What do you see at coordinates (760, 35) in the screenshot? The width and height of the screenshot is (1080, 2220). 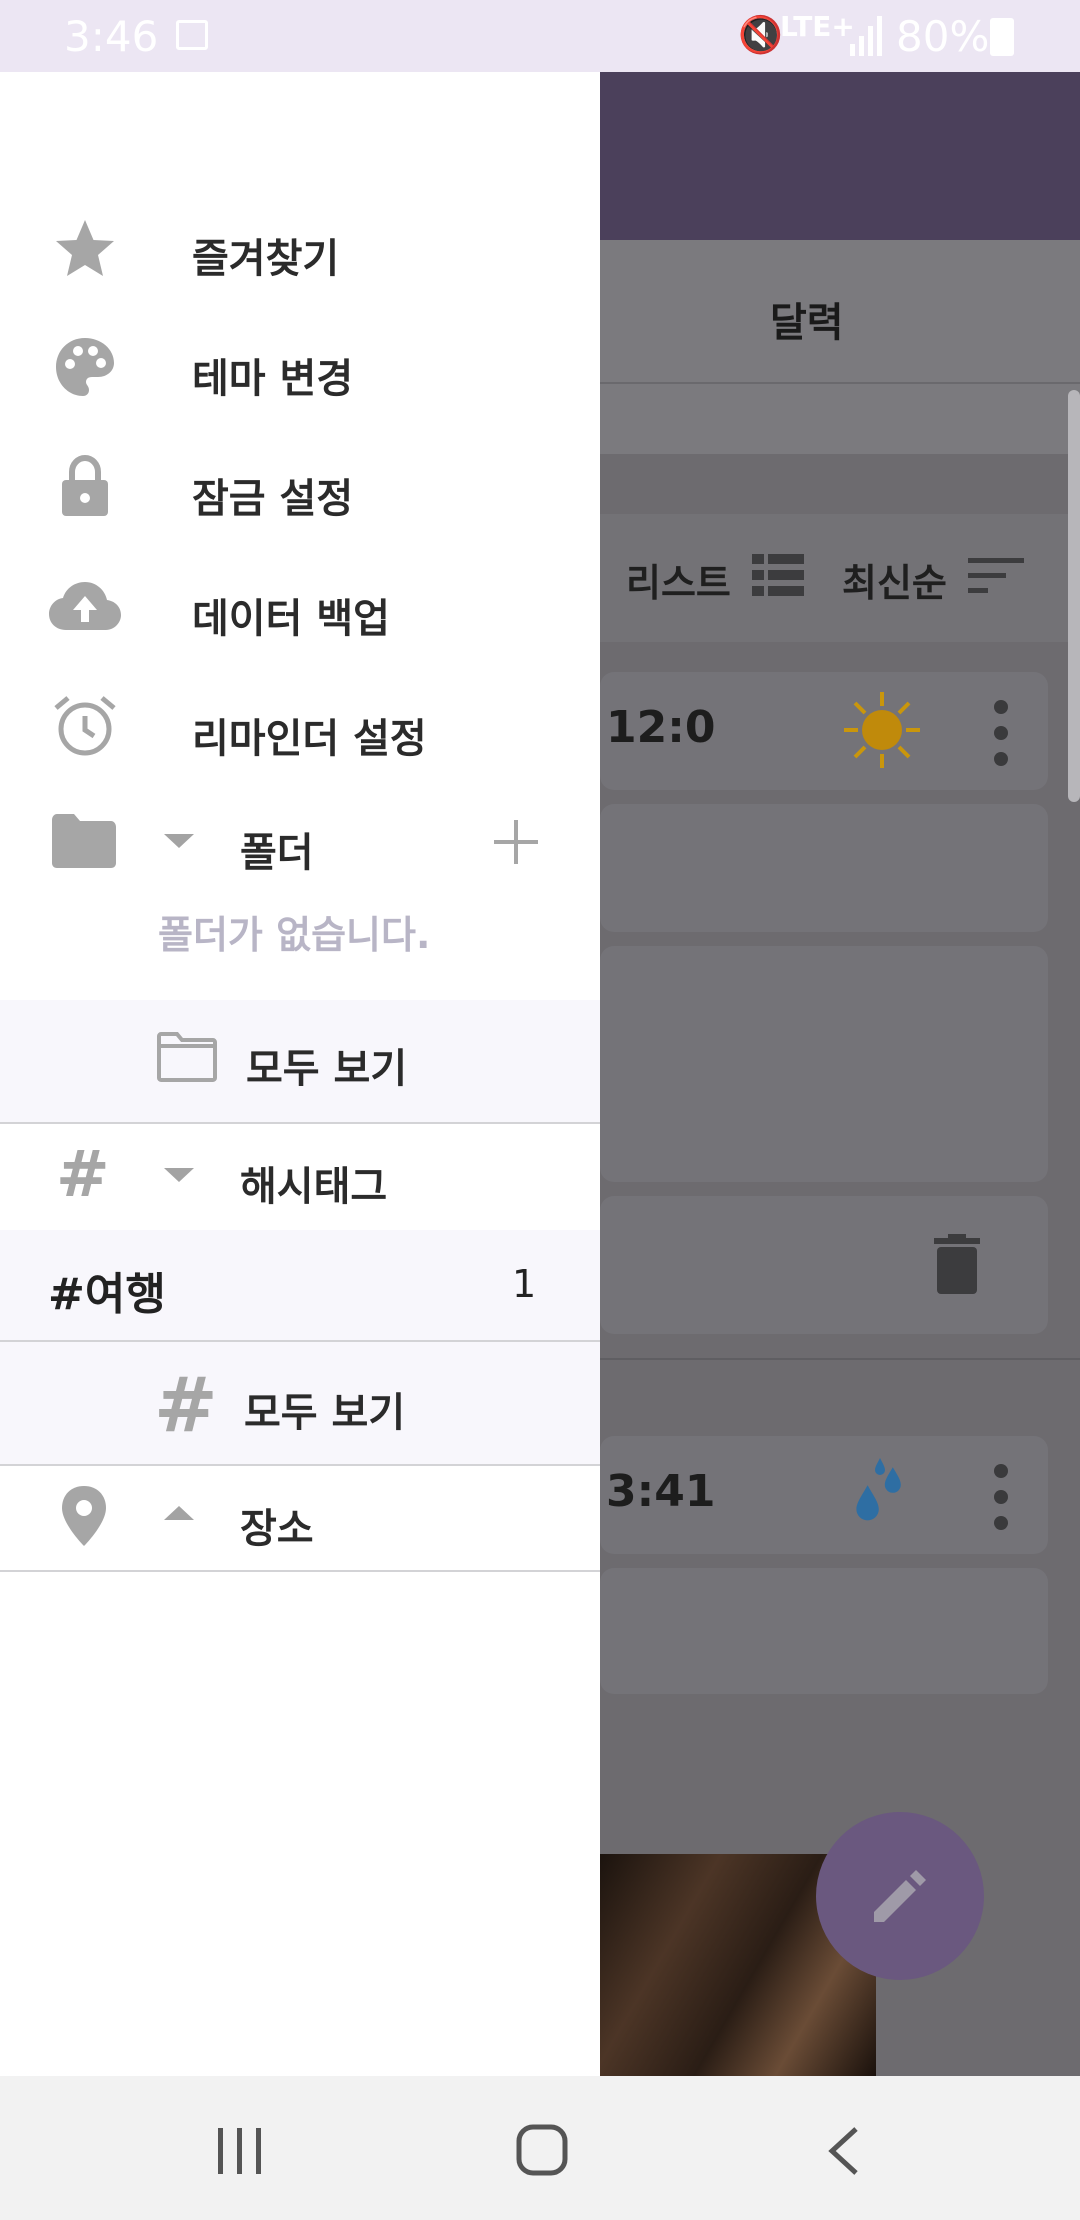 I see `mute-icon: 🔇` at bounding box center [760, 35].